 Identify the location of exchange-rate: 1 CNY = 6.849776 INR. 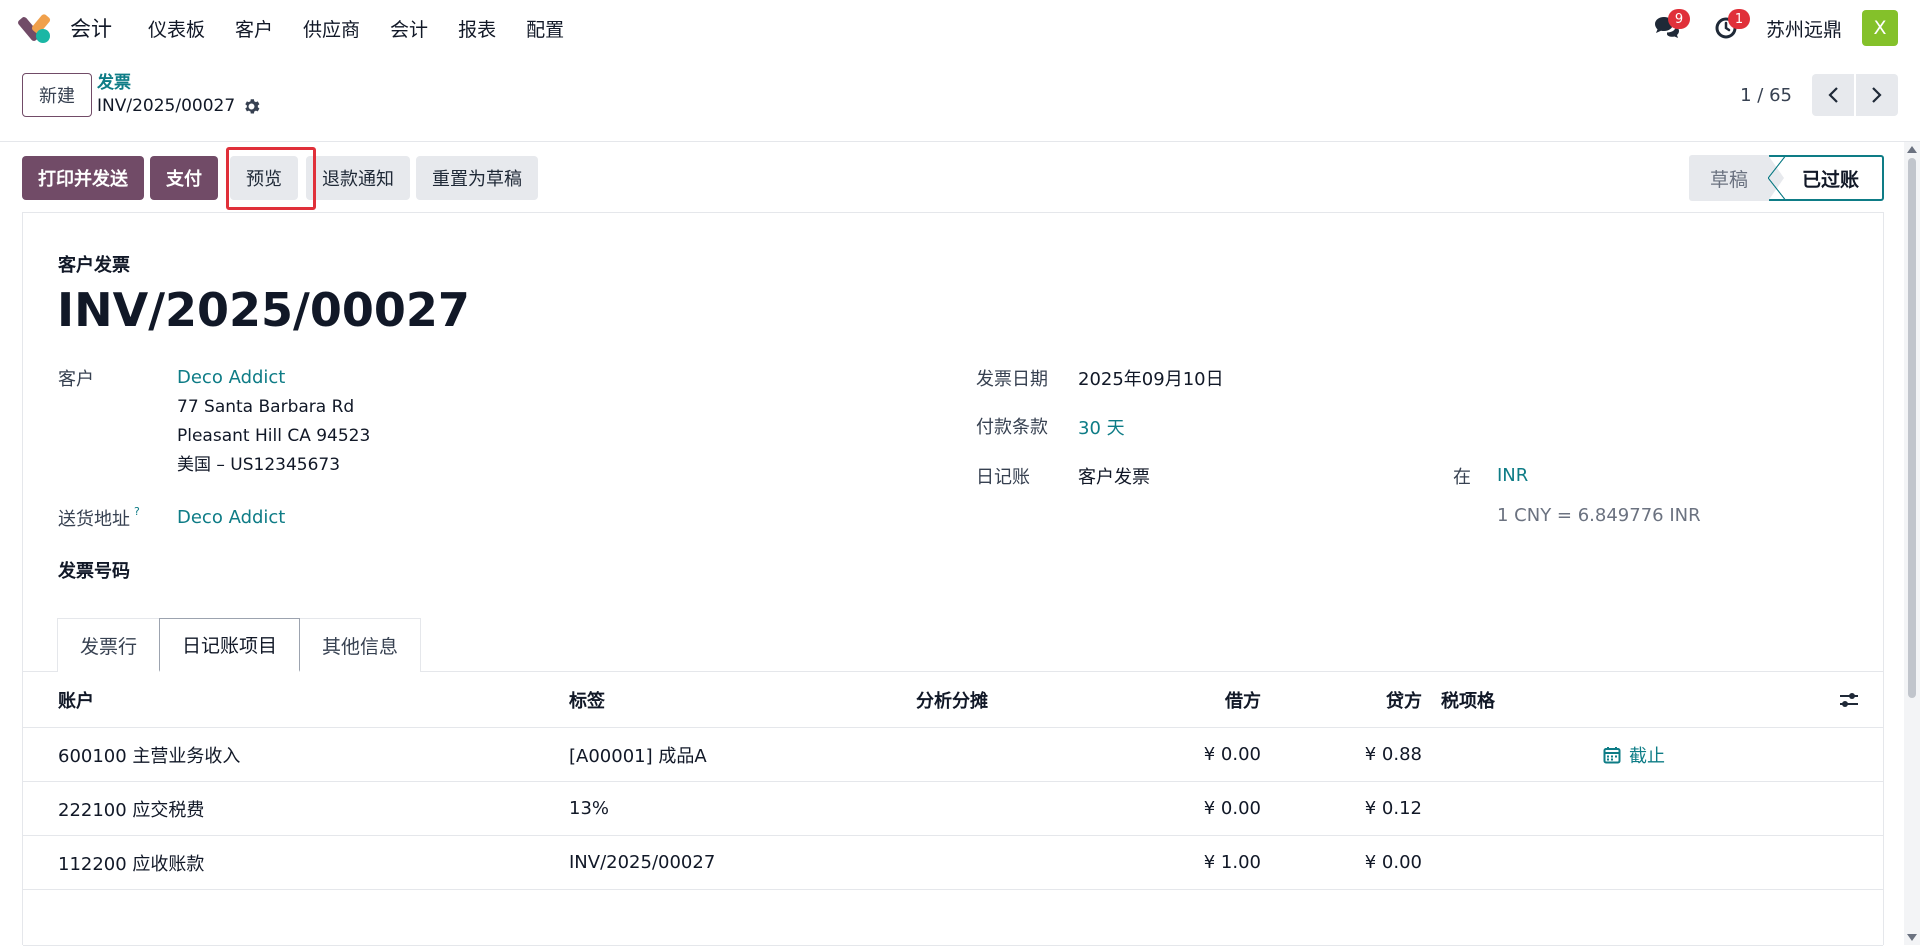
(1599, 515).